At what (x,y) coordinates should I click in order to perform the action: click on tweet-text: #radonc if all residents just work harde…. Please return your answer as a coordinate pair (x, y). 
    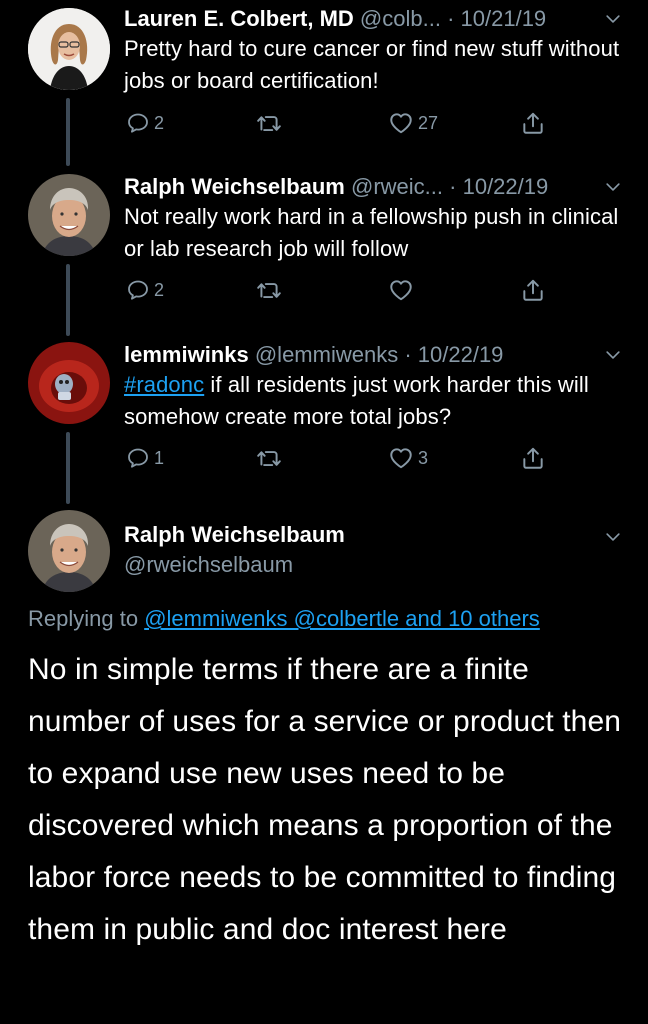
    Looking at the image, I should click on (372, 401).